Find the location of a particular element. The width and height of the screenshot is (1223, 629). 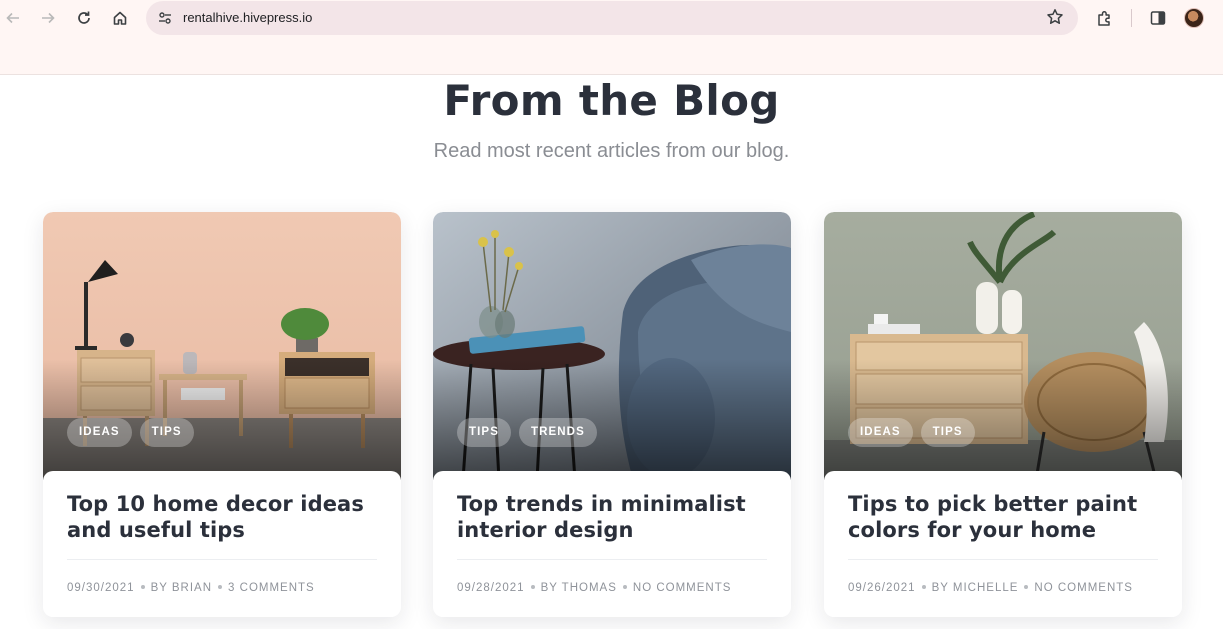

extensions-icon is located at coordinates (1105, 18).